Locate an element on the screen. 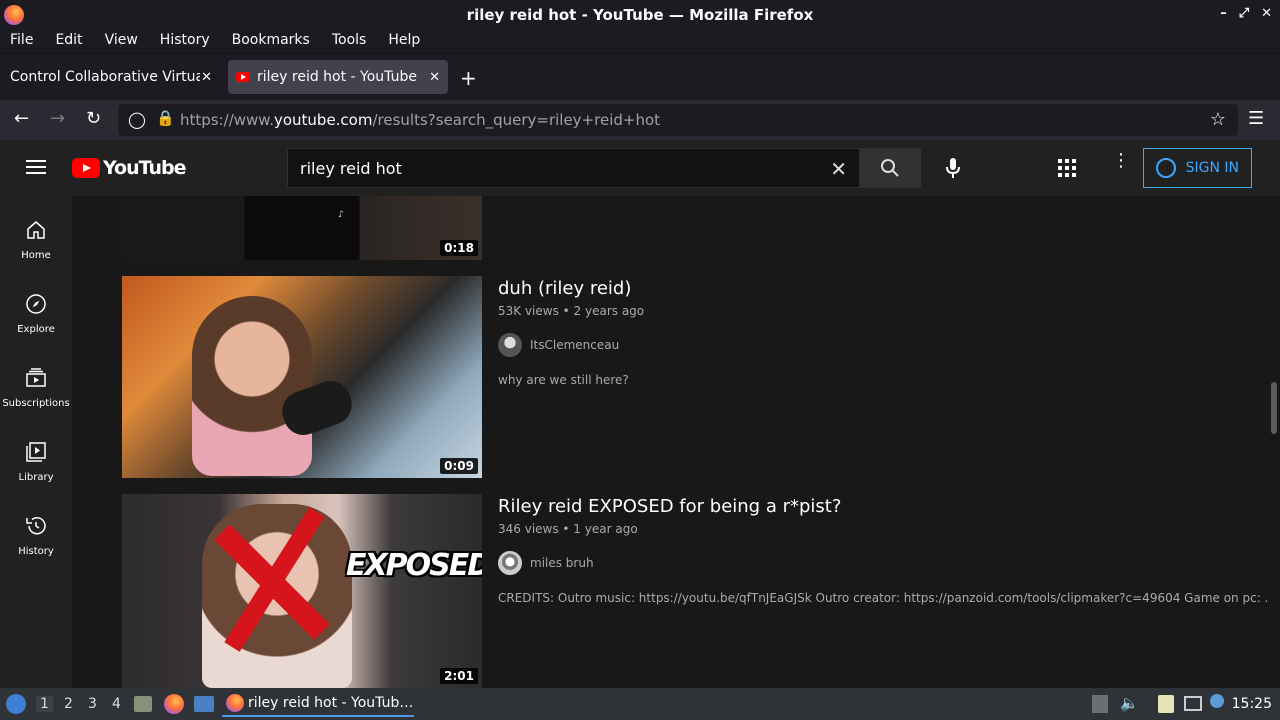 Image resolution: width=1280 pixels, height=720 pixels. workspace-1: 1 is located at coordinates (44, 704).